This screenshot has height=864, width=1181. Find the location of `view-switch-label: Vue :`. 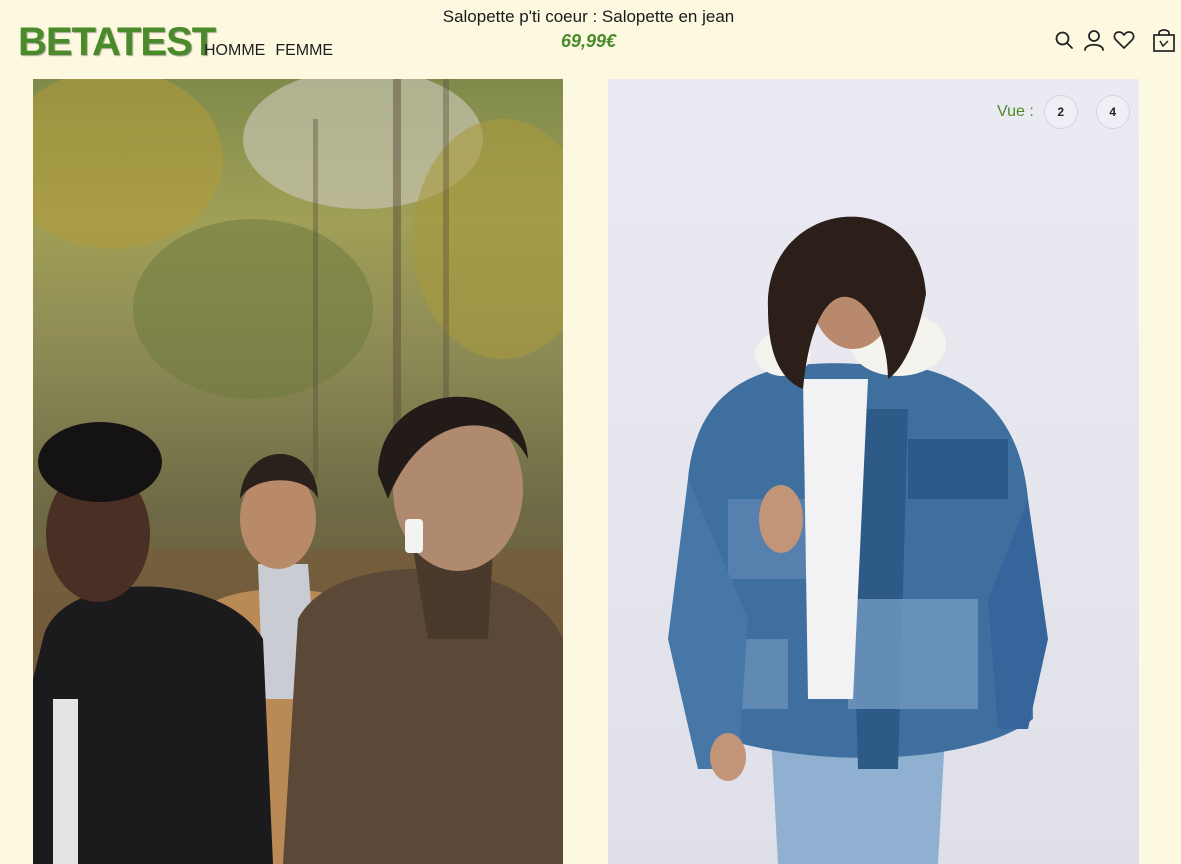

view-switch-label: Vue : is located at coordinates (1015, 111).